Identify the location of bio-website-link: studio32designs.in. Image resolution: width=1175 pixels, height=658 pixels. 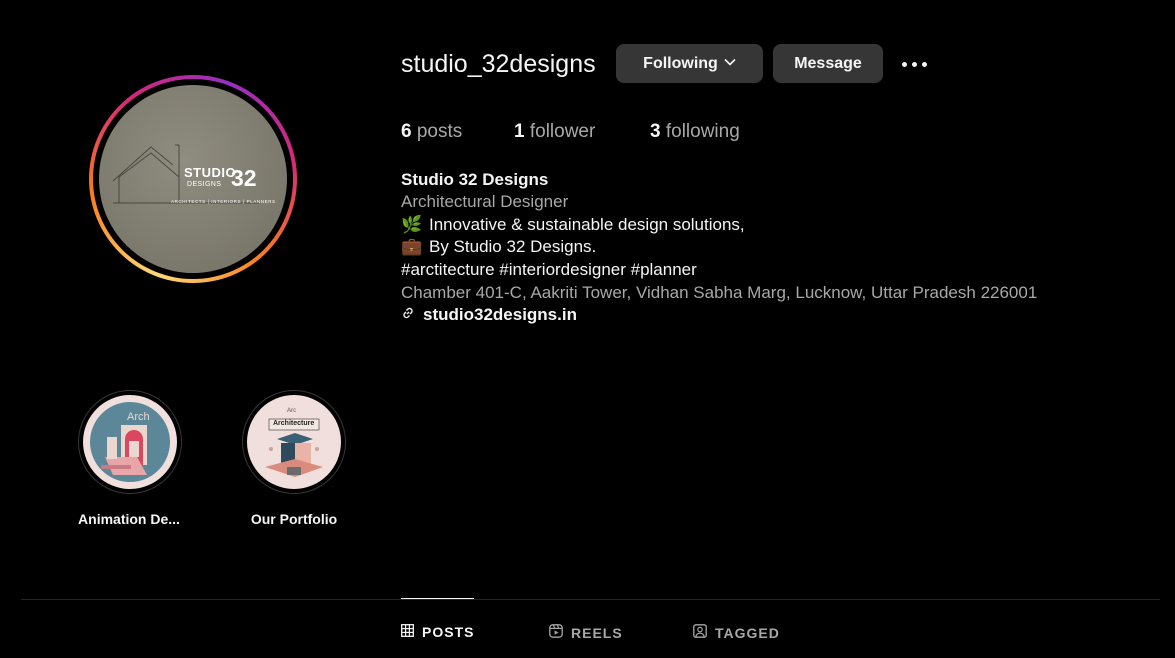
(489, 315).